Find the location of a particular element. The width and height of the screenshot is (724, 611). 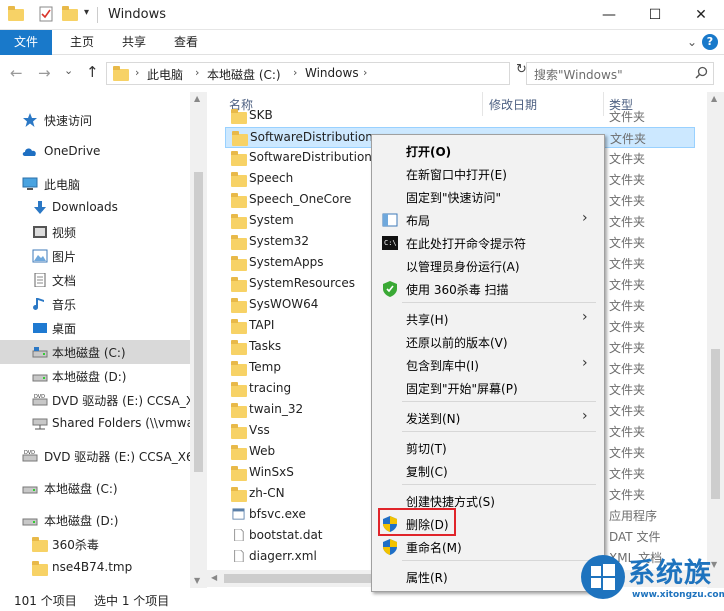

minimize-button: — is located at coordinates (609, 15).